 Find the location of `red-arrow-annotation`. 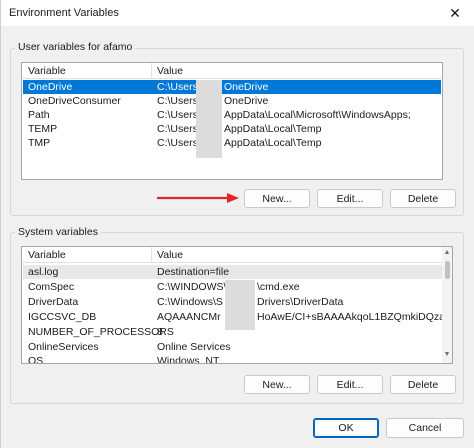

red-arrow-annotation is located at coordinates (198, 198).